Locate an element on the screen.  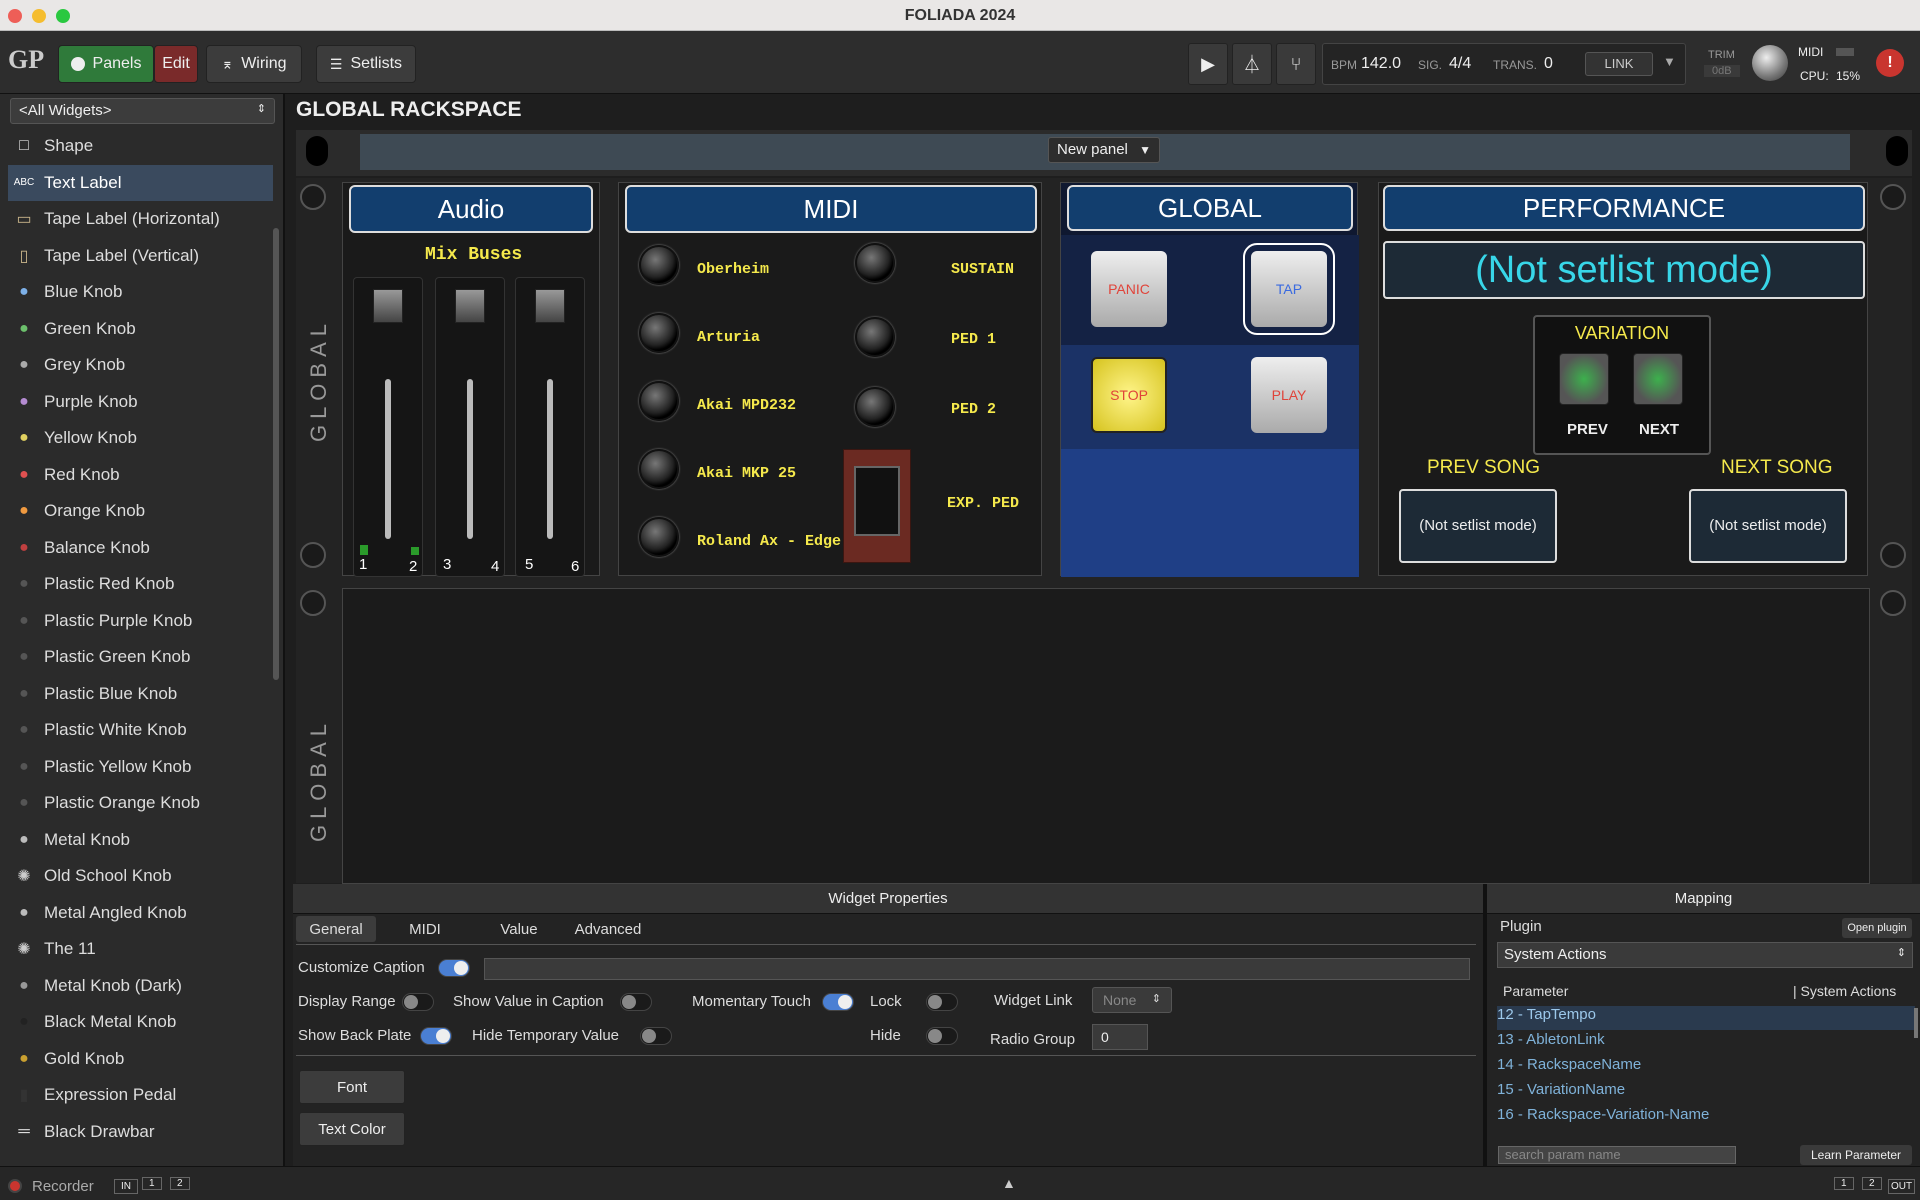
parameter-list-item: 13 - AbletonLink is located at coordinates (1706, 1043).